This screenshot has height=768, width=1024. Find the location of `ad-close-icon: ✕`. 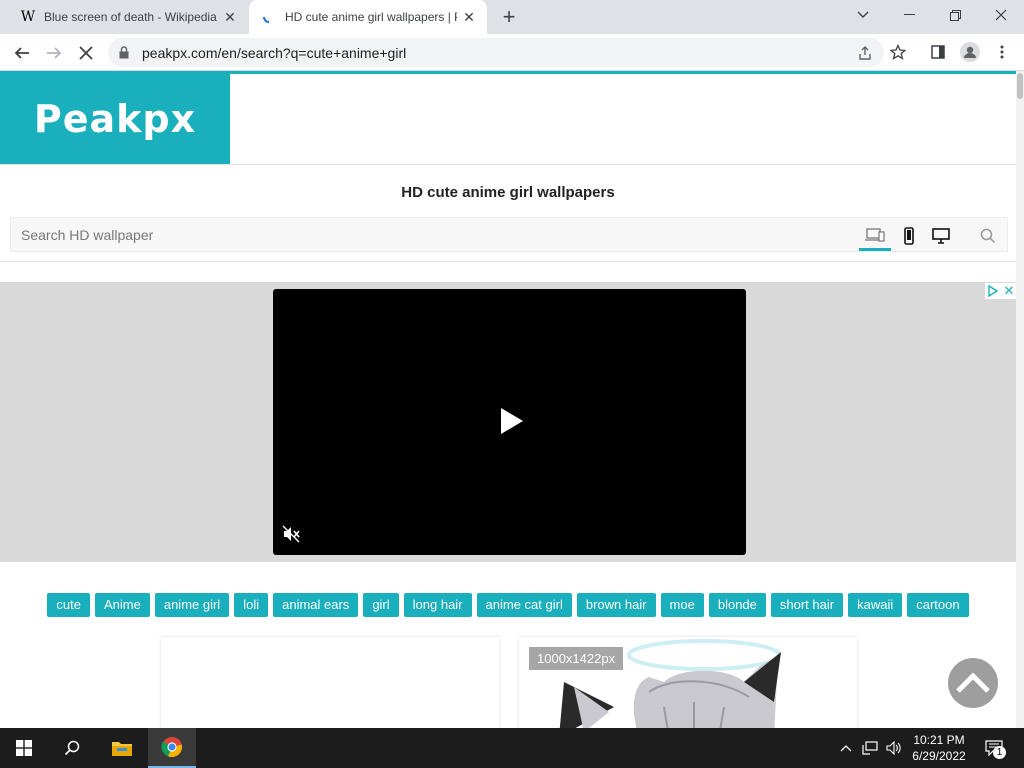

ad-close-icon: ✕ is located at coordinates (1008, 291).